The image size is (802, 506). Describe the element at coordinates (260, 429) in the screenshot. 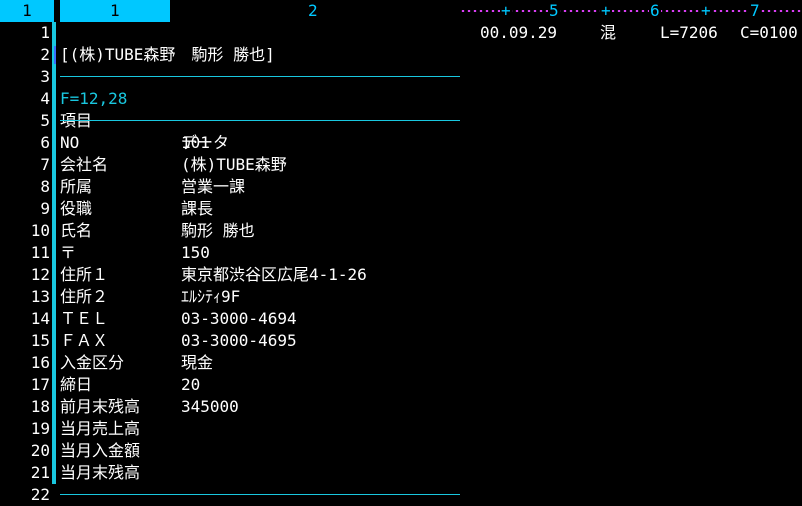

I see `table-row: 当月売上高` at that location.